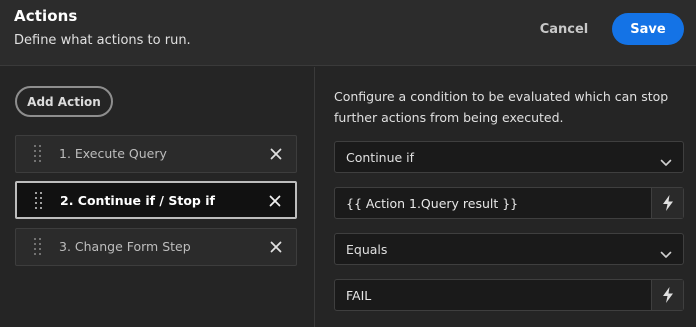  I want to click on right-value-field, so click(509, 295).